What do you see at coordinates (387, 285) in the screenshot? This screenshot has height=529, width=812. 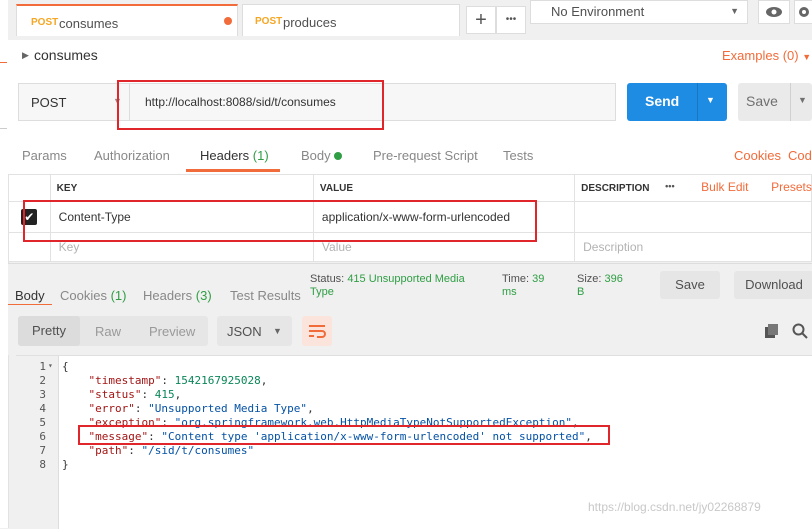 I see `status-readout: Status: 415 Unsupported Media Type` at bounding box center [387, 285].